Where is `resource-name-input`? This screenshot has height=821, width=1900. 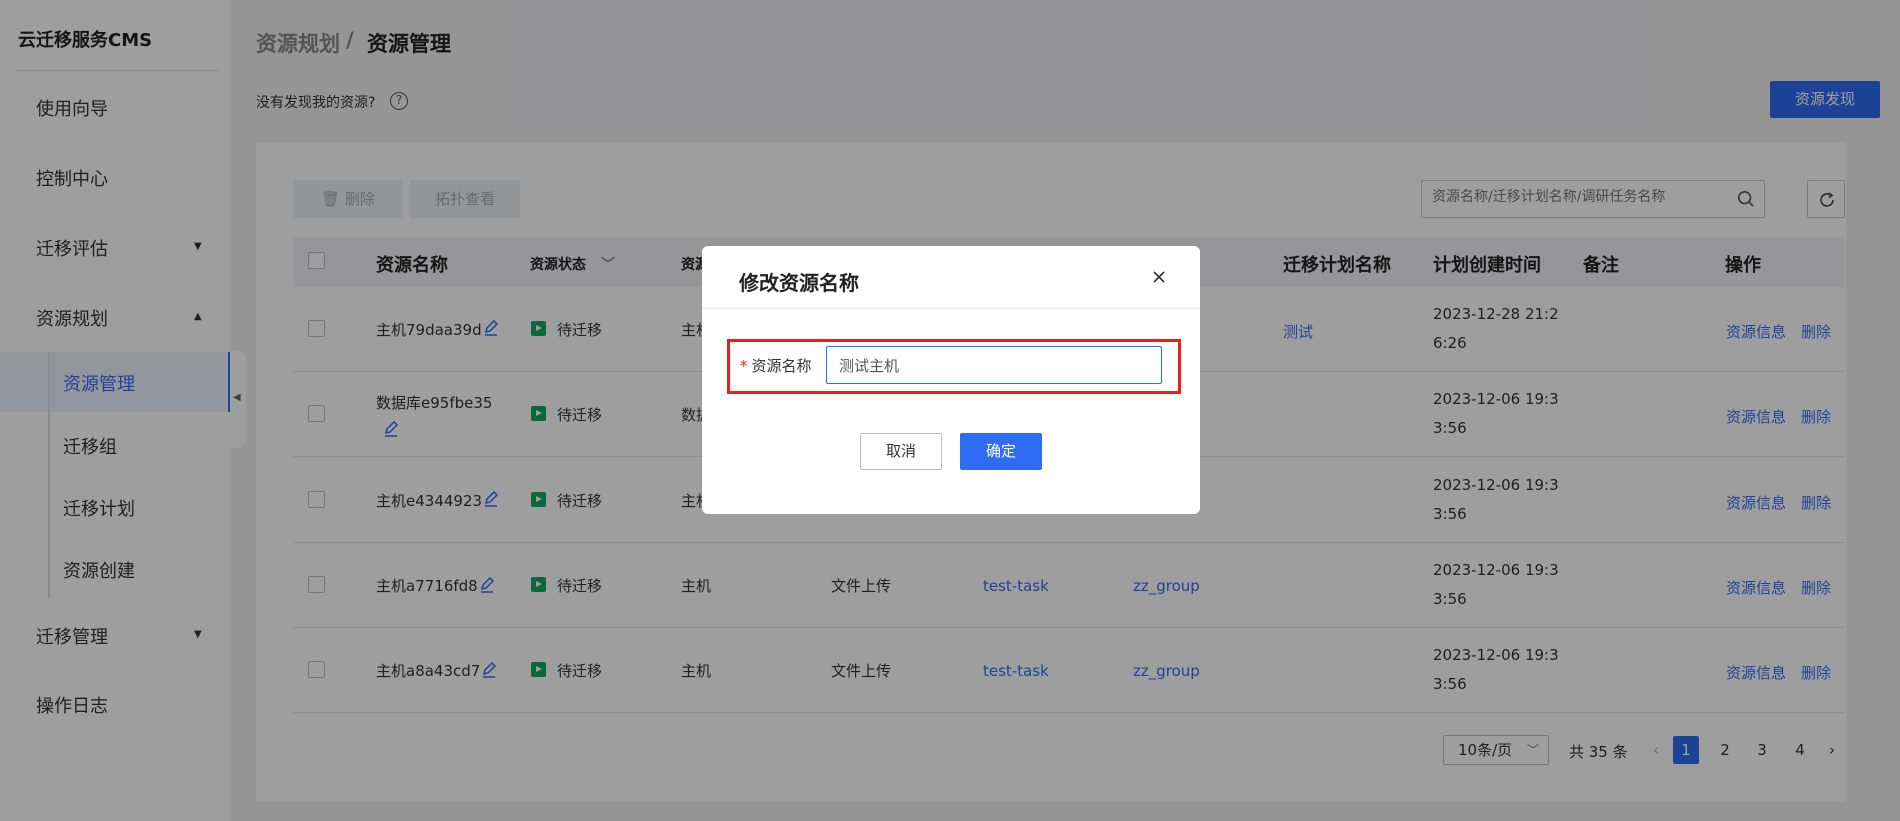 resource-name-input is located at coordinates (994, 365).